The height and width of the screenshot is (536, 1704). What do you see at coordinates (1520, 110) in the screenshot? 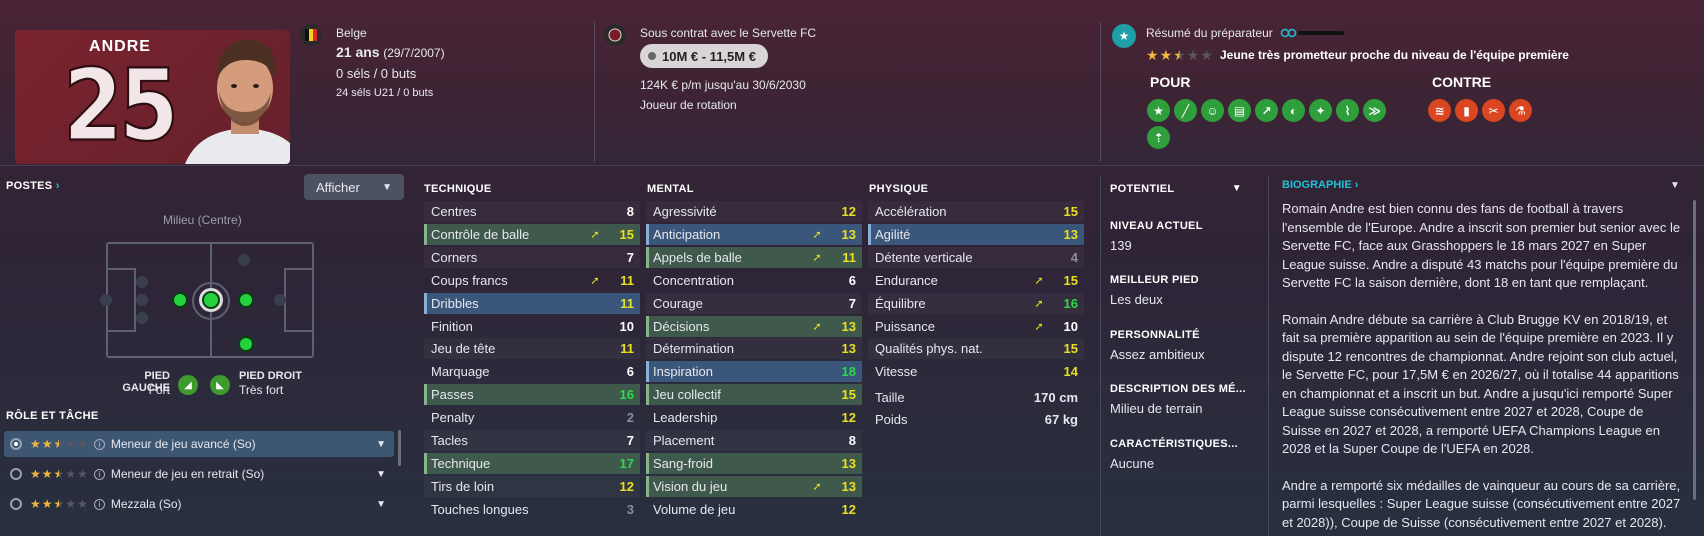
I see `flask-icon: ⚗` at bounding box center [1520, 110].